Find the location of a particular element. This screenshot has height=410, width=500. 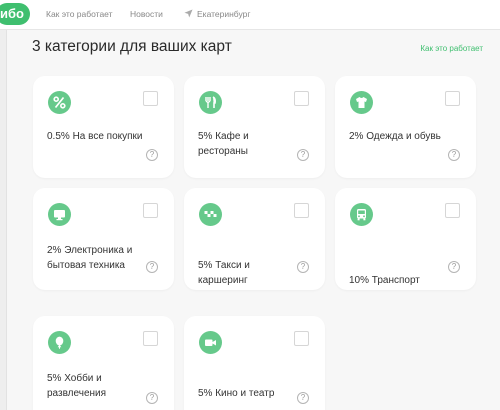

category-card-electronics: 2% Электроника и бытовая техника ? is located at coordinates (103, 239).